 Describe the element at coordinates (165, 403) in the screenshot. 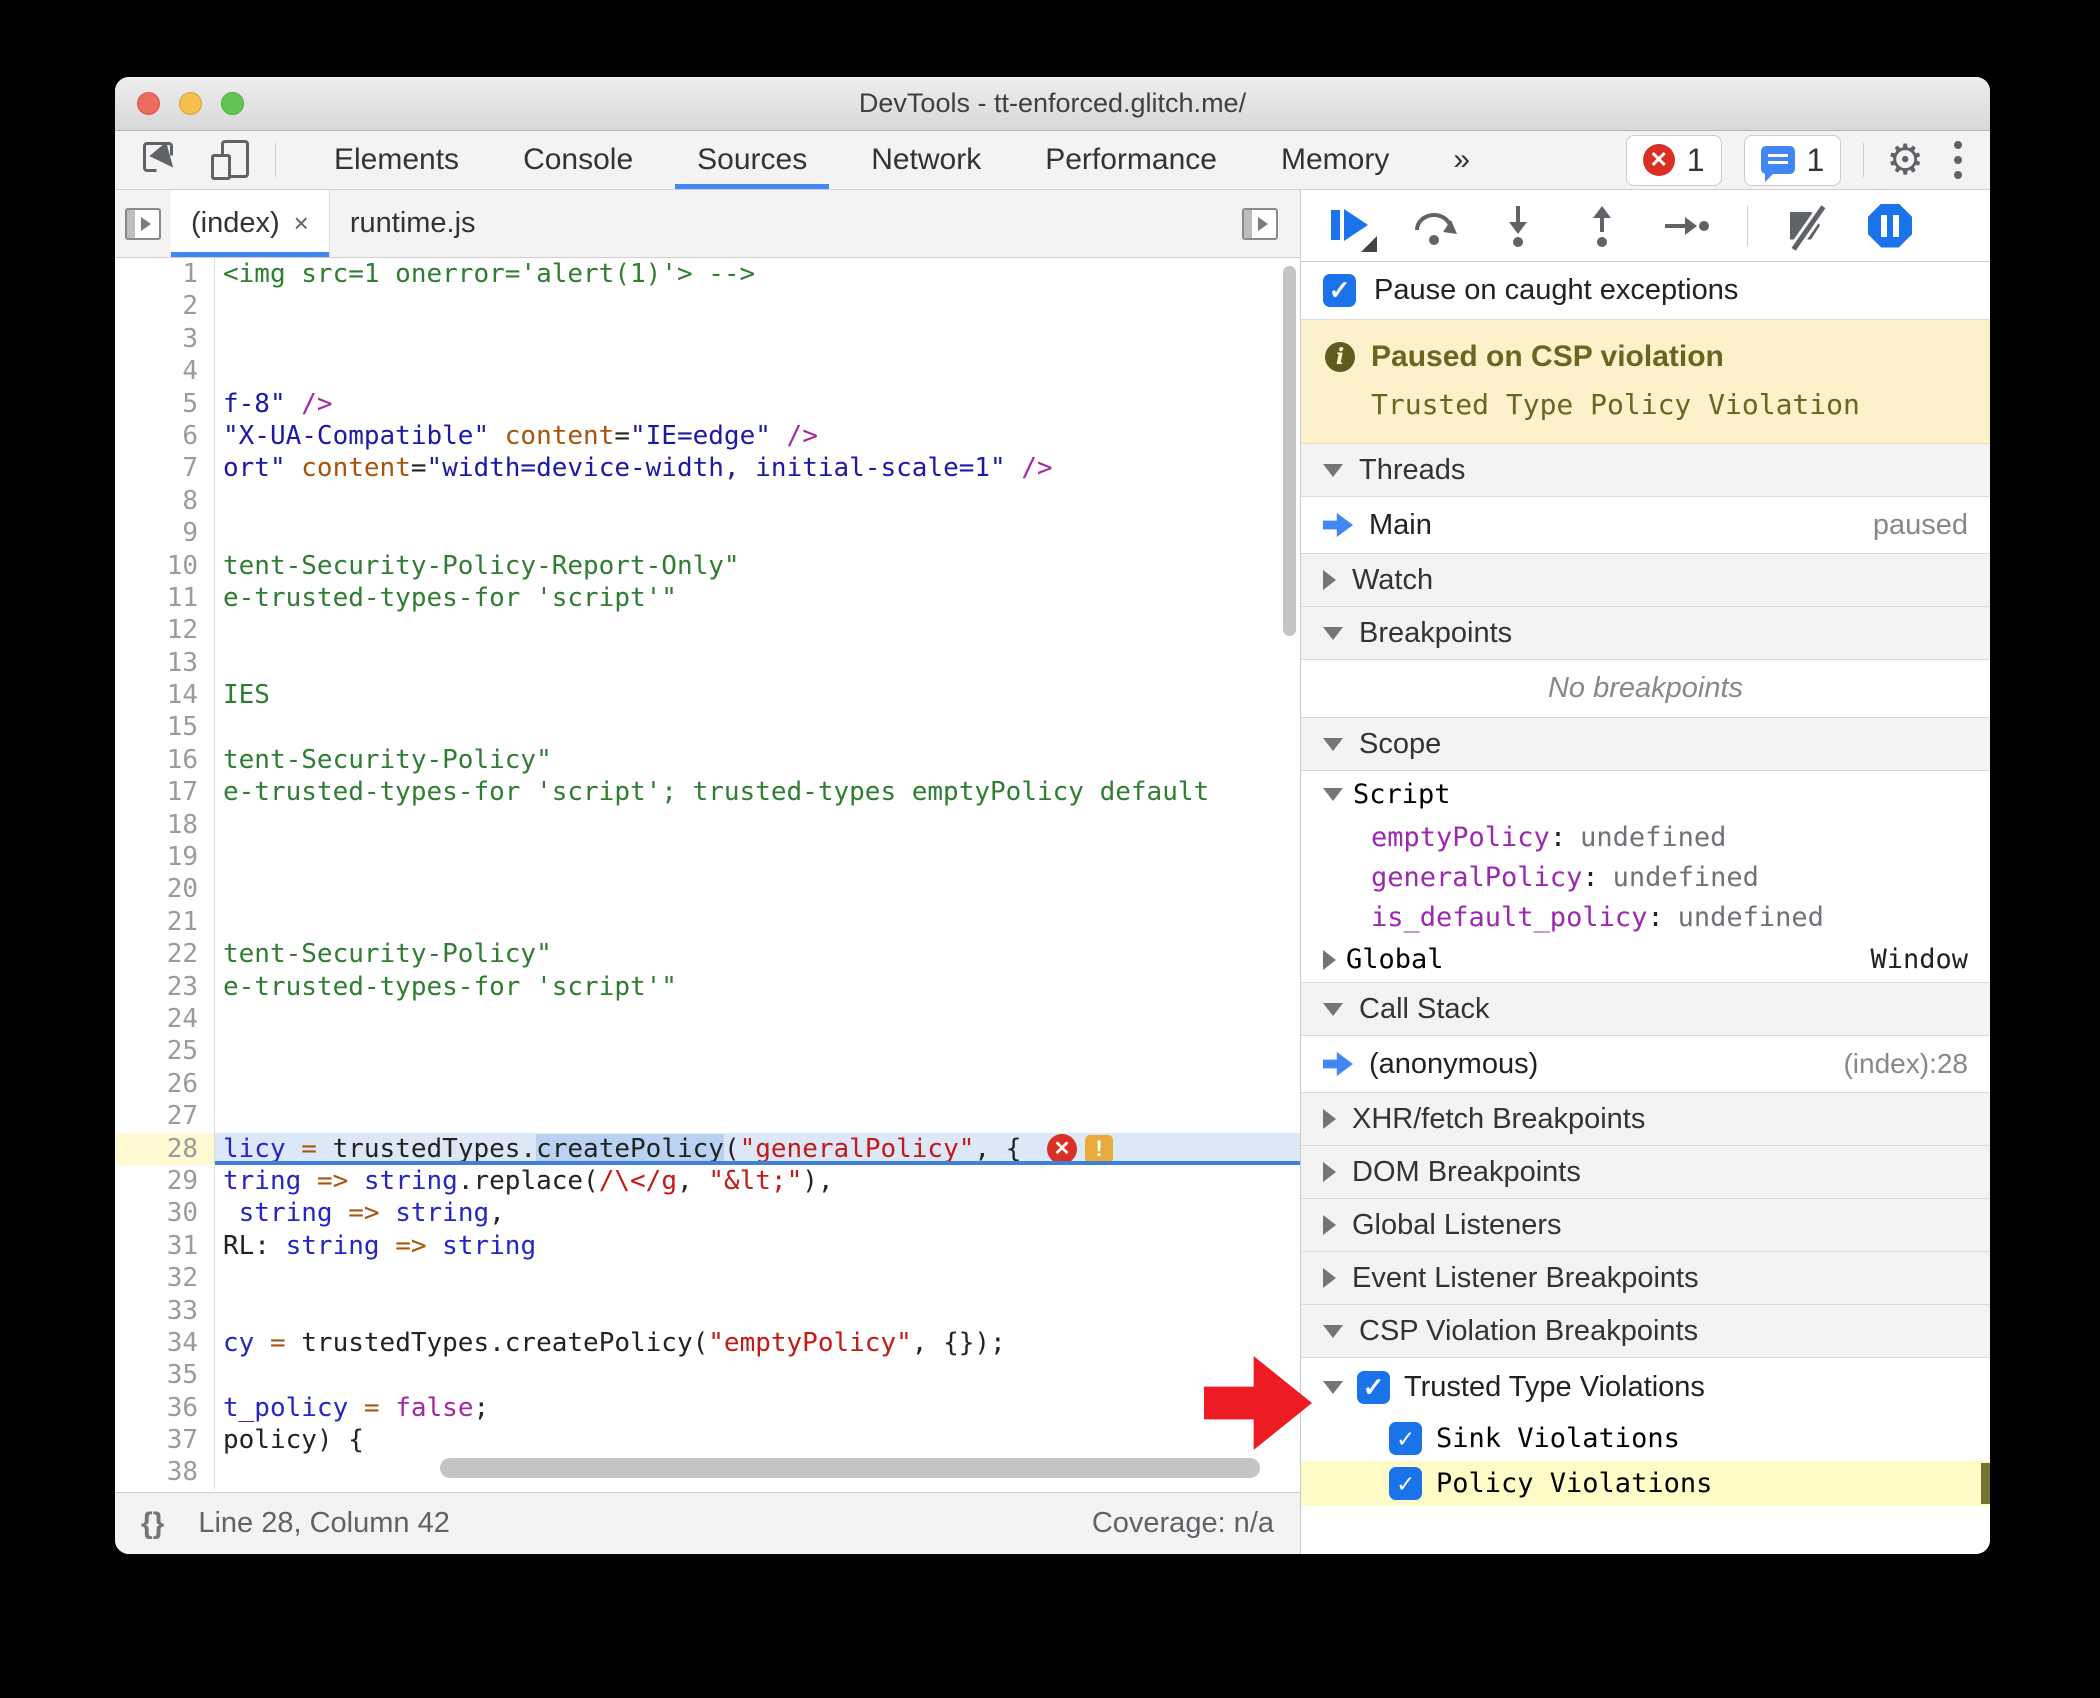

I see `line-number: 5` at that location.